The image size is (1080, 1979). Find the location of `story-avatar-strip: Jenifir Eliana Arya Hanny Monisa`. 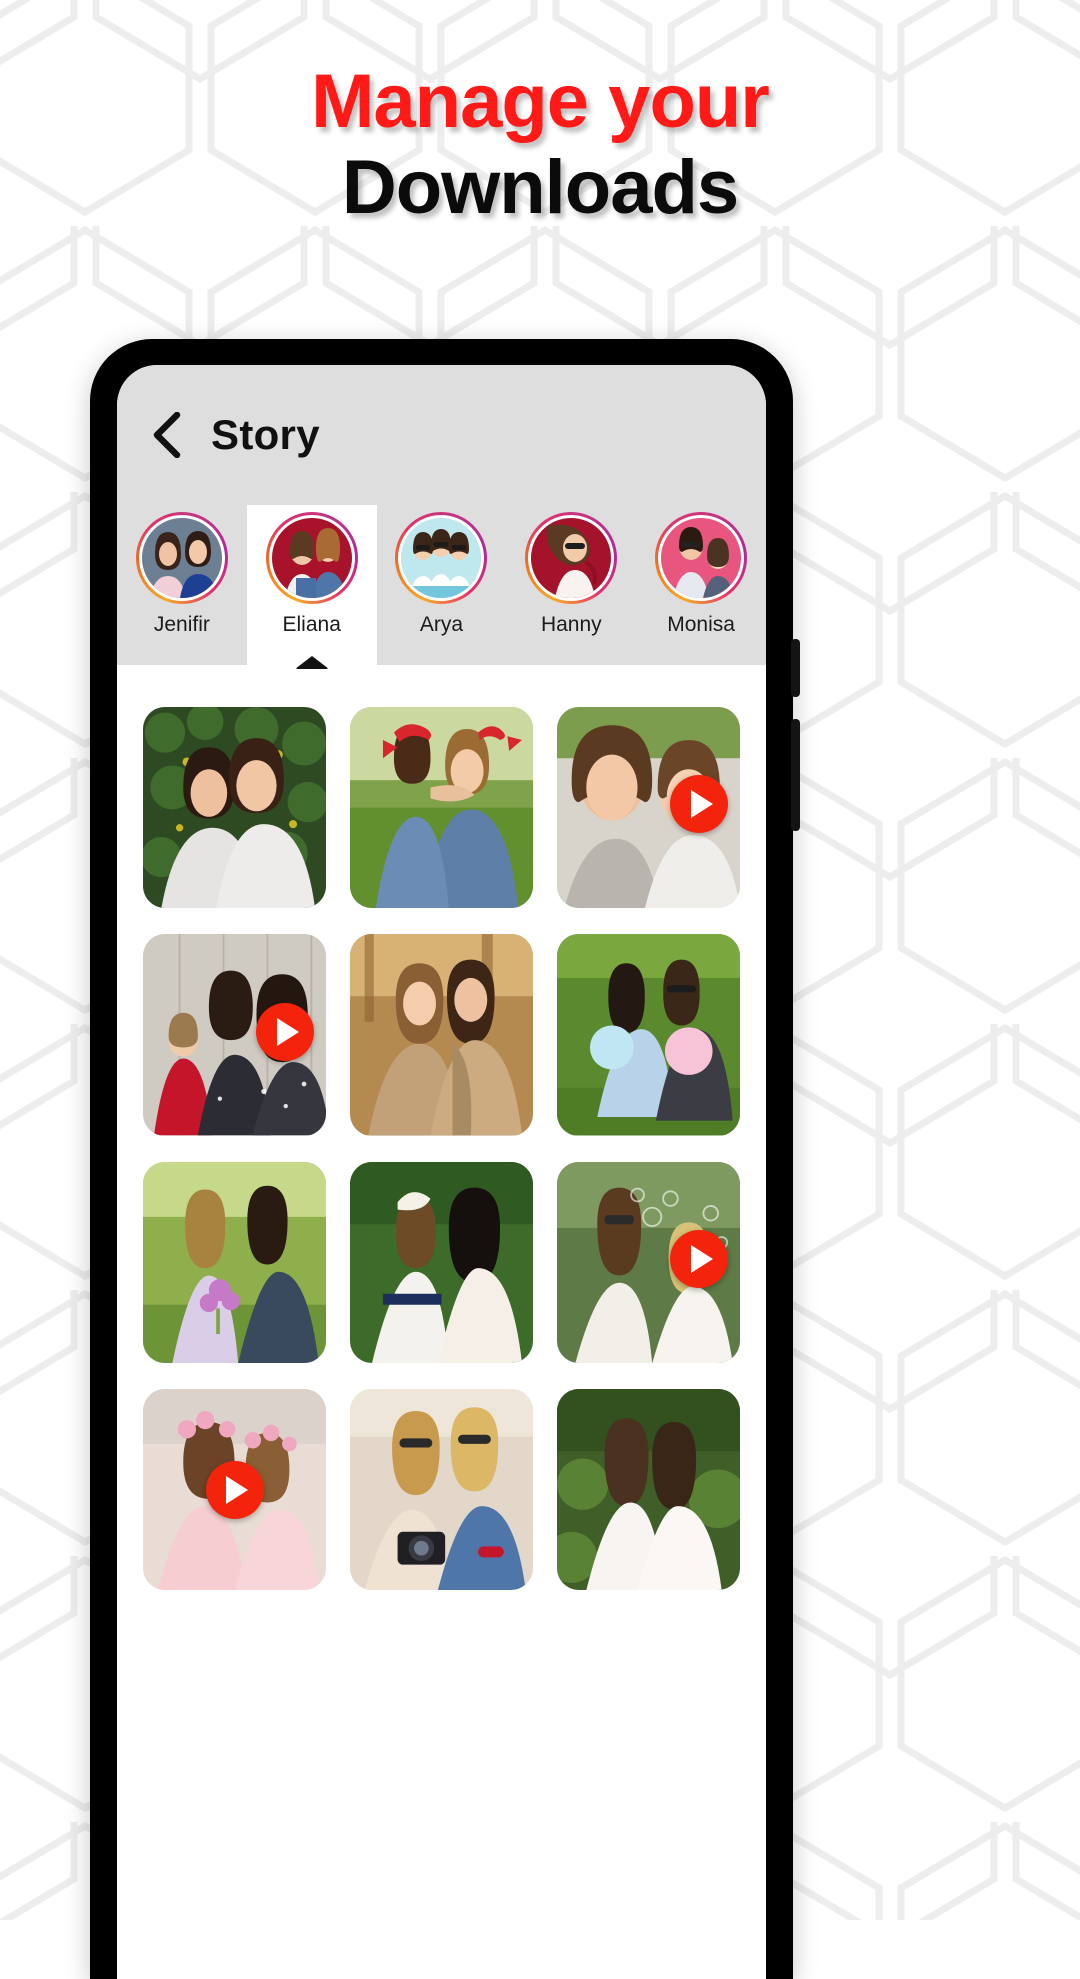

story-avatar-strip: Jenifir Eliana Arya Hanny Monisa is located at coordinates (441, 588).